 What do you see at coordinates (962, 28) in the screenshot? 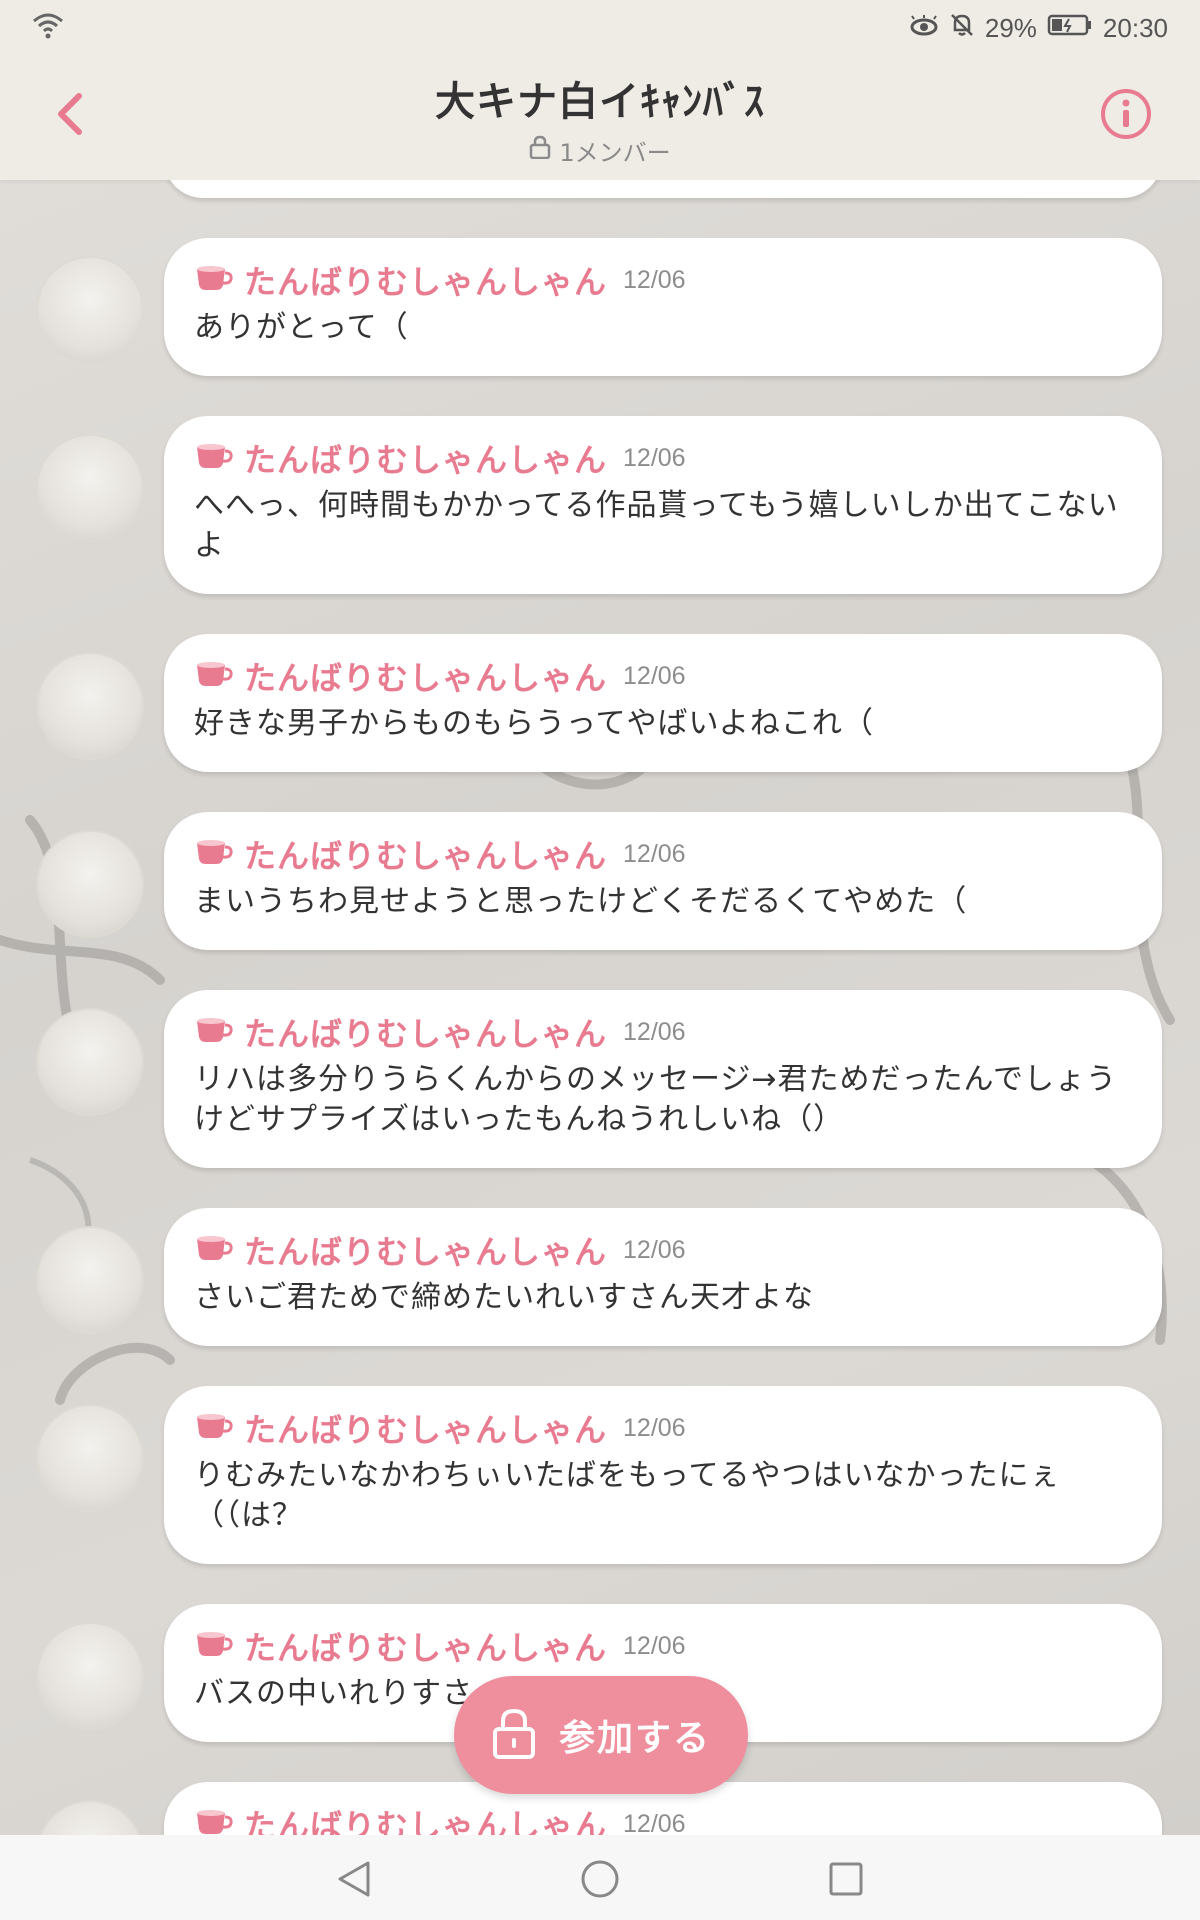
I see `bell-off-icon` at bounding box center [962, 28].